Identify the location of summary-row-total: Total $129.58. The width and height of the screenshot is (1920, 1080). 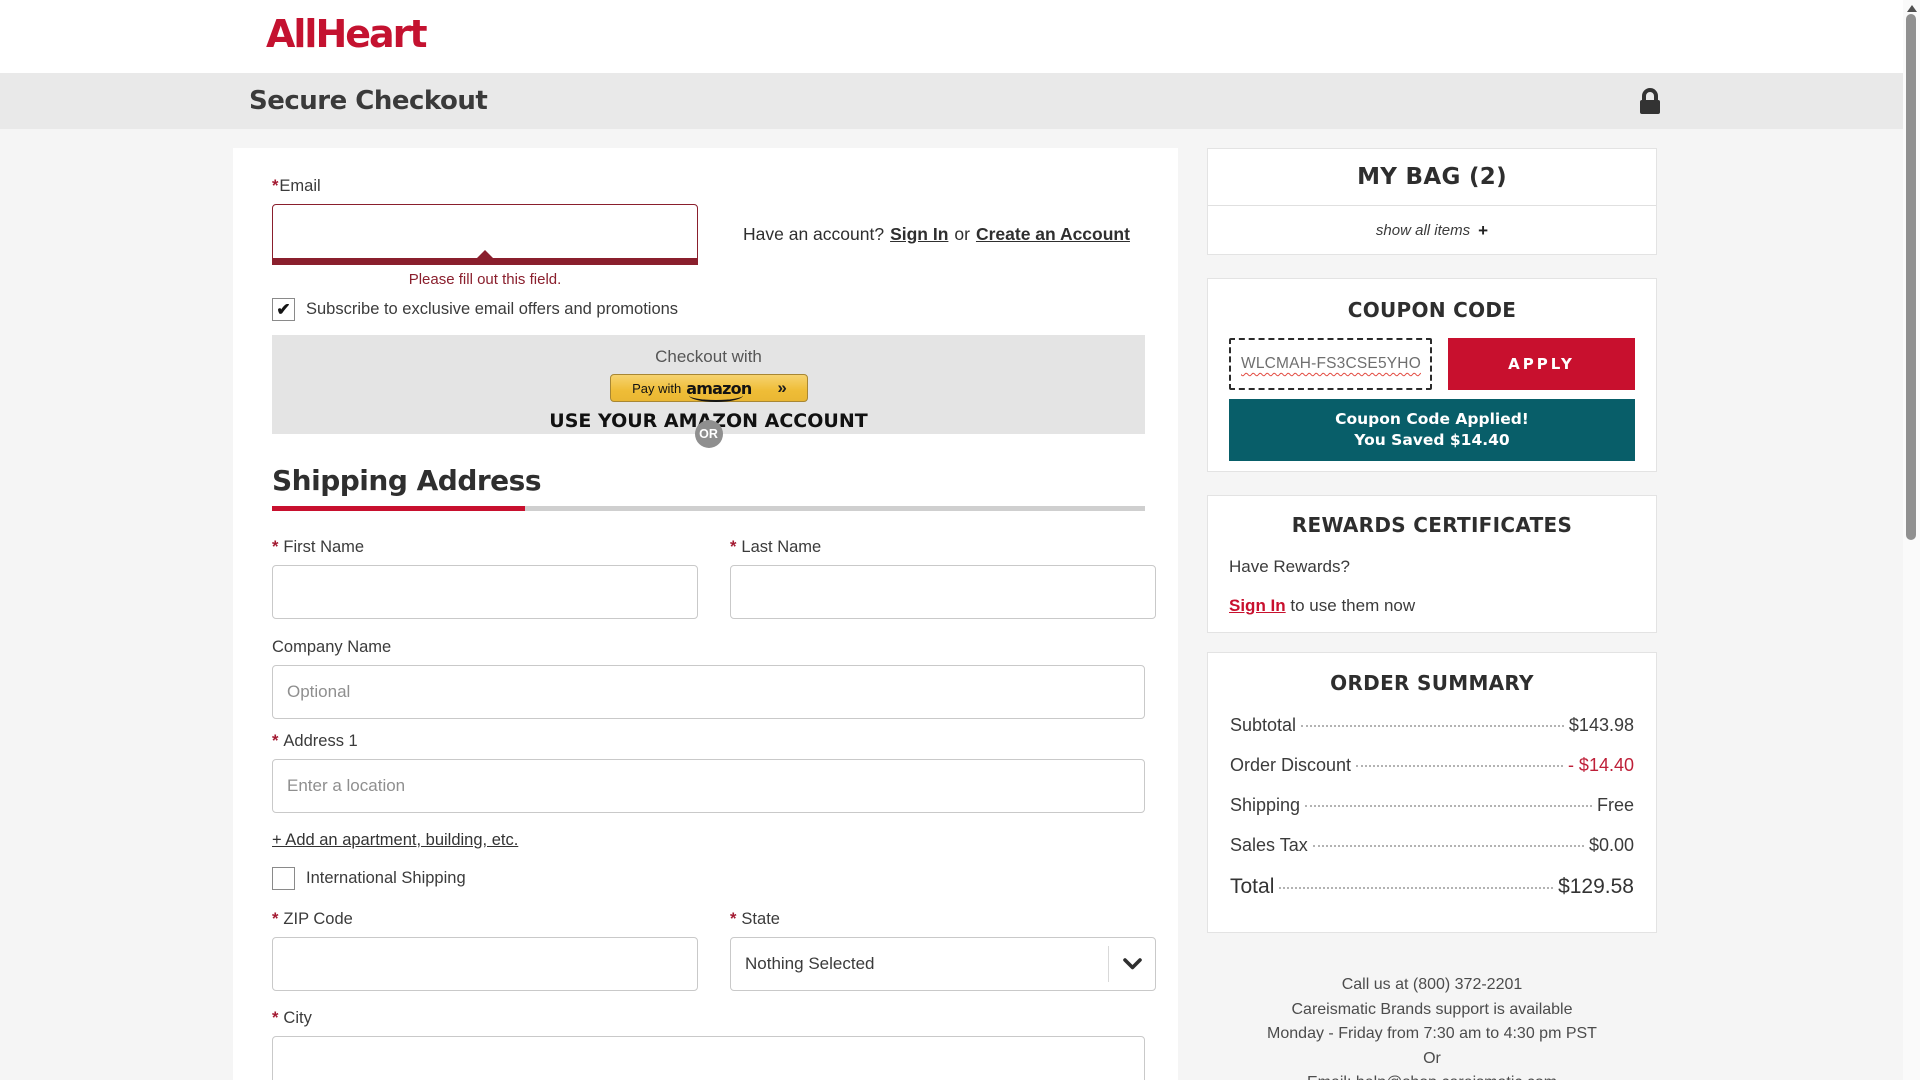
(1432, 886).